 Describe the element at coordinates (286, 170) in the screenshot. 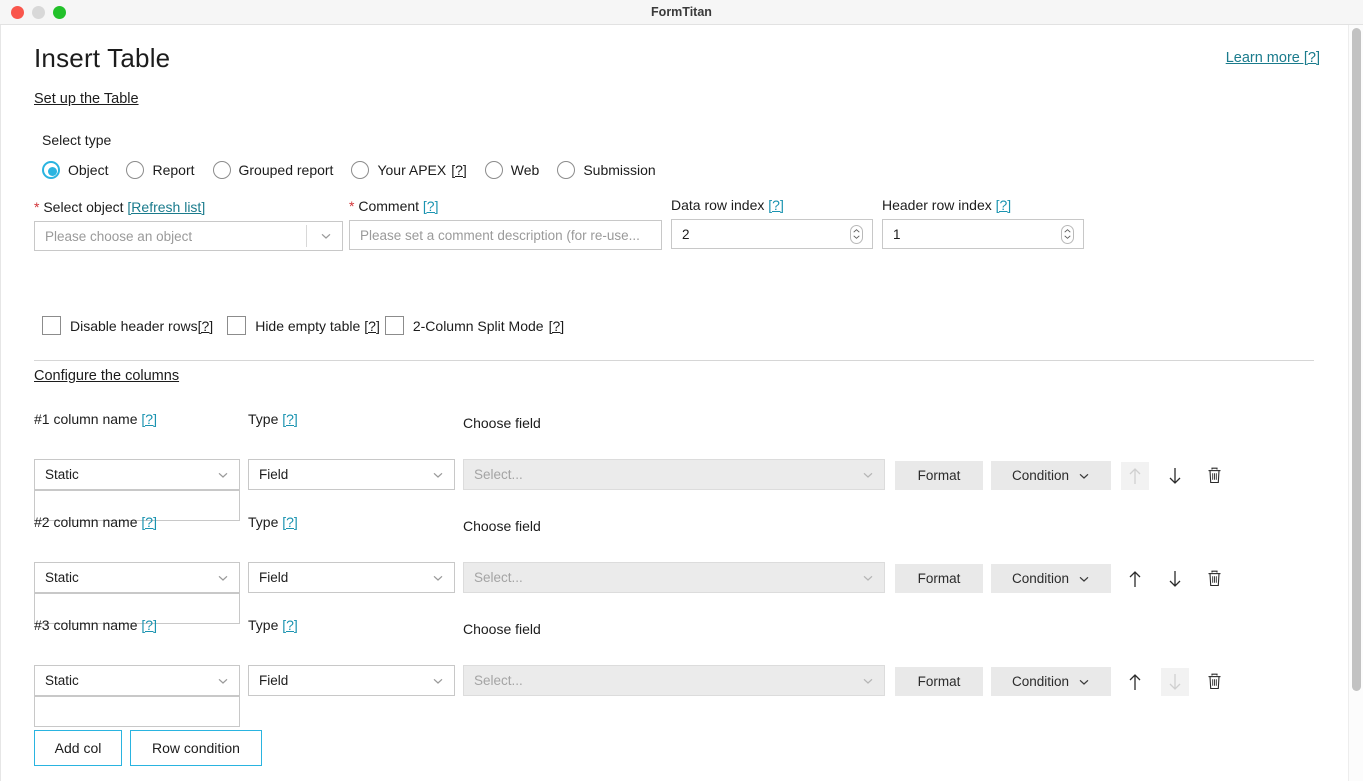

I see `radio-label-grouped-report: Grouped report` at that location.